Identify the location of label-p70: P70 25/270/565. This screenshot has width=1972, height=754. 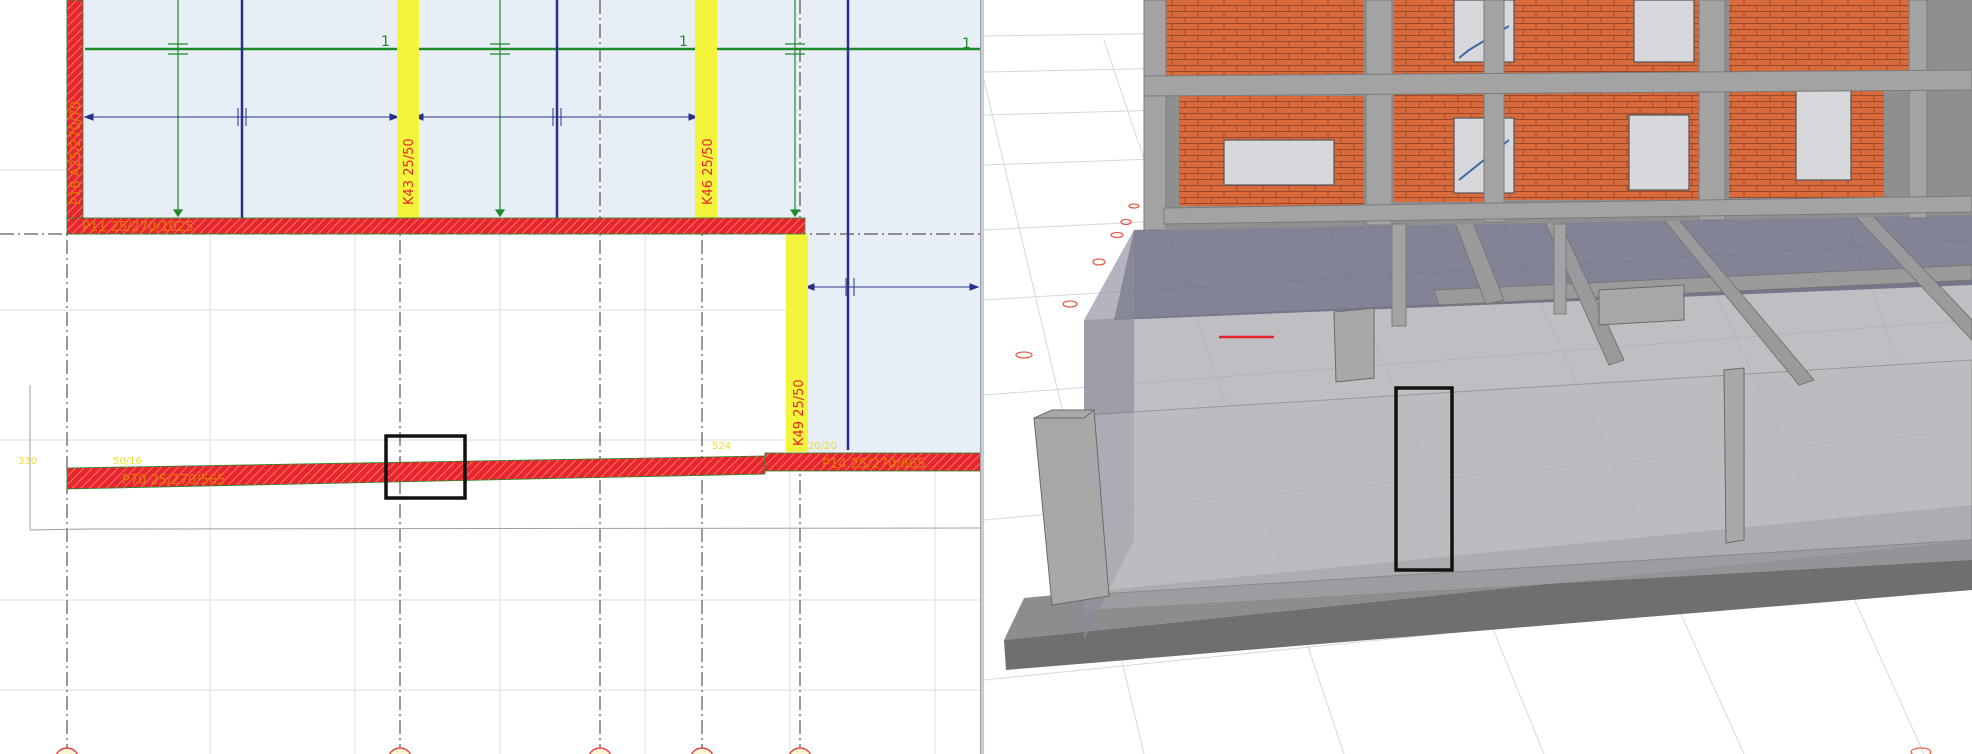
(173, 480).